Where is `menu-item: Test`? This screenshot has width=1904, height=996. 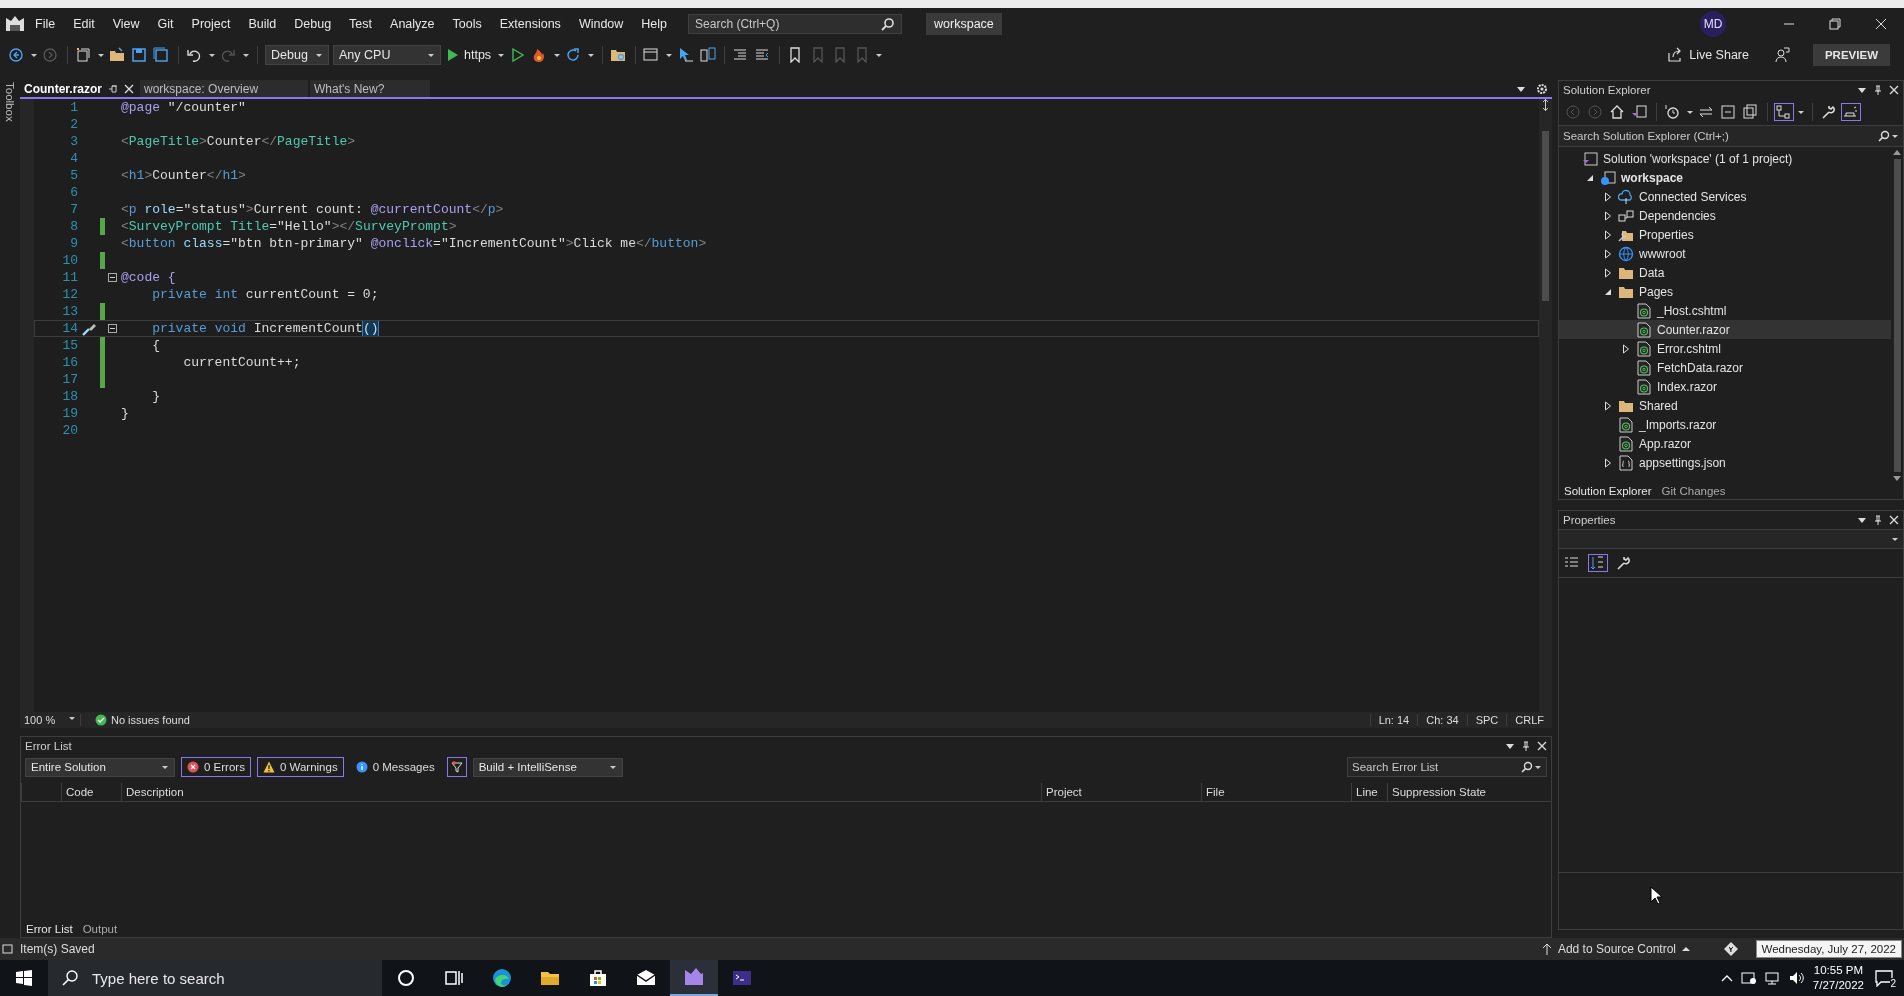
menu-item: Test is located at coordinates (361, 24).